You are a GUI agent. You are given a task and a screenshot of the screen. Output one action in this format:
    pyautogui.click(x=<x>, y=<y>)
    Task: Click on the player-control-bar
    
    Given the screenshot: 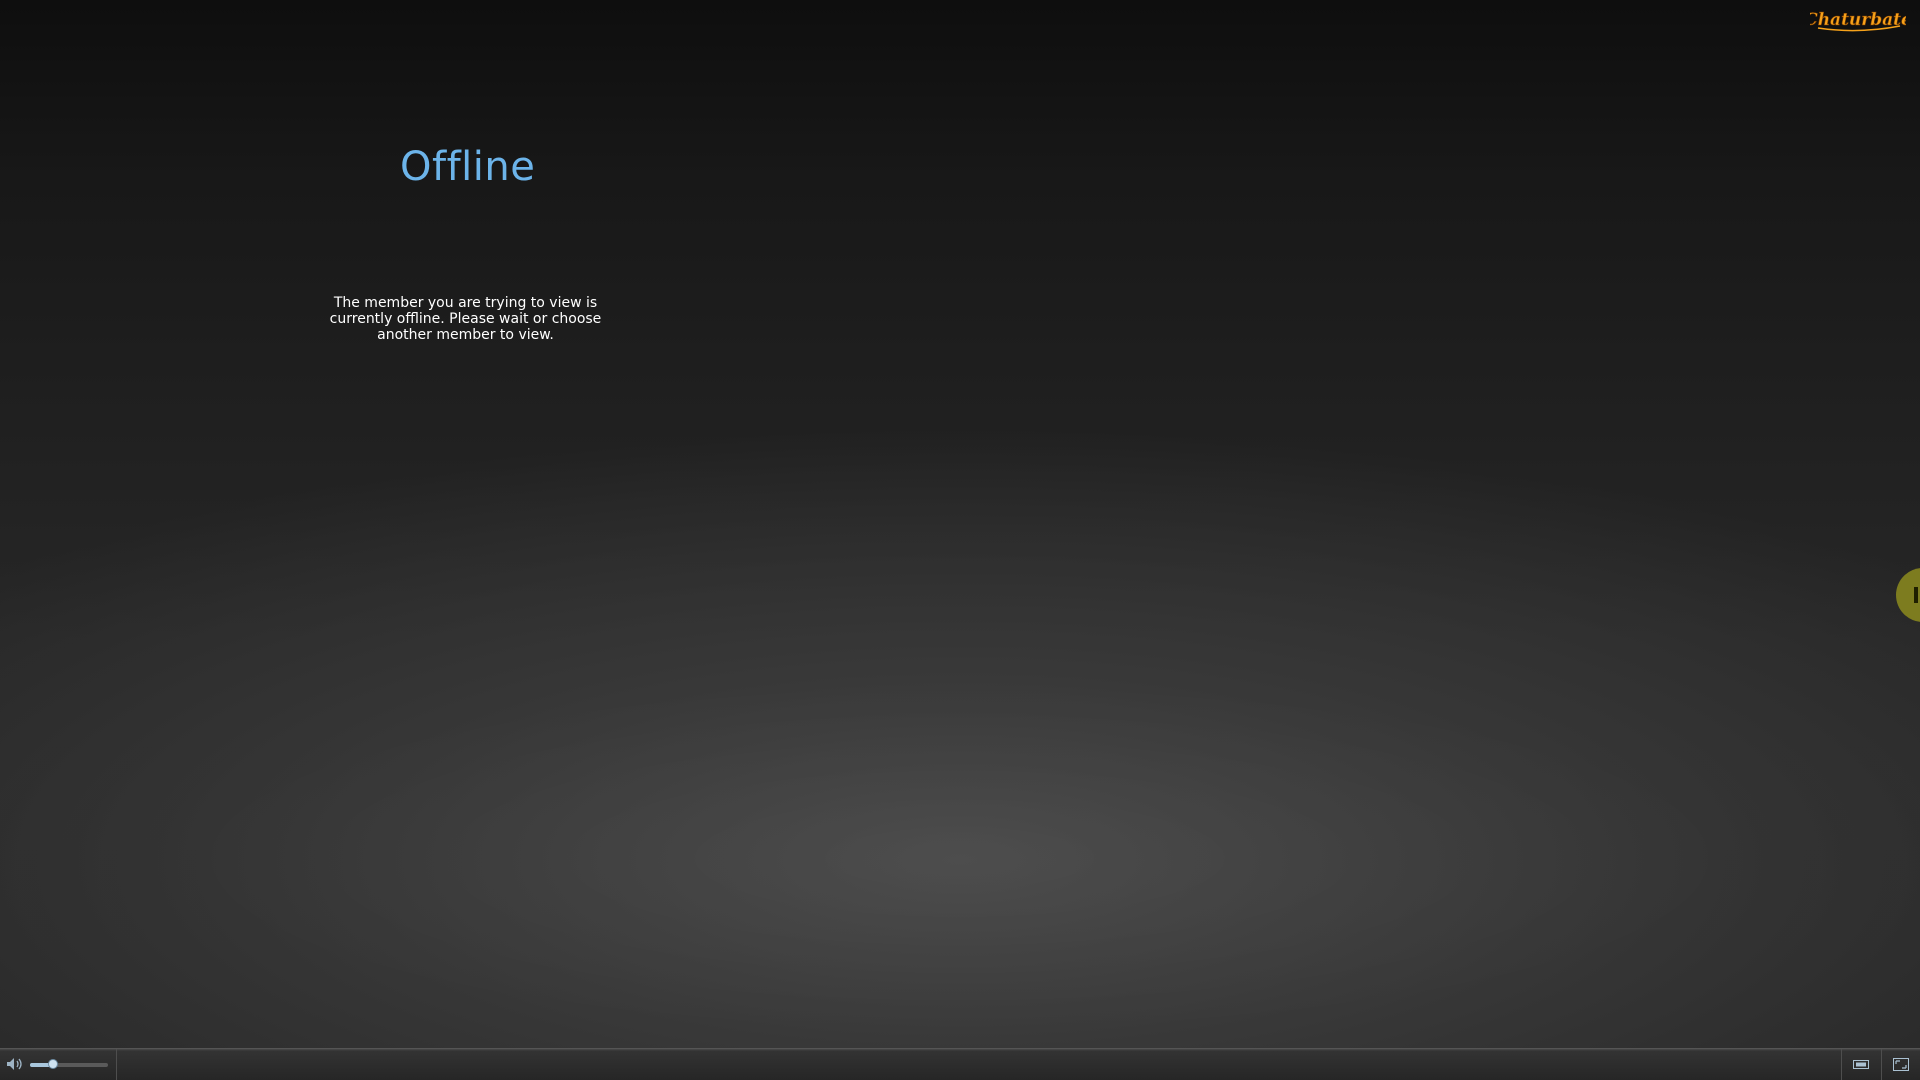 What is the action you would take?
    pyautogui.click(x=960, y=1064)
    